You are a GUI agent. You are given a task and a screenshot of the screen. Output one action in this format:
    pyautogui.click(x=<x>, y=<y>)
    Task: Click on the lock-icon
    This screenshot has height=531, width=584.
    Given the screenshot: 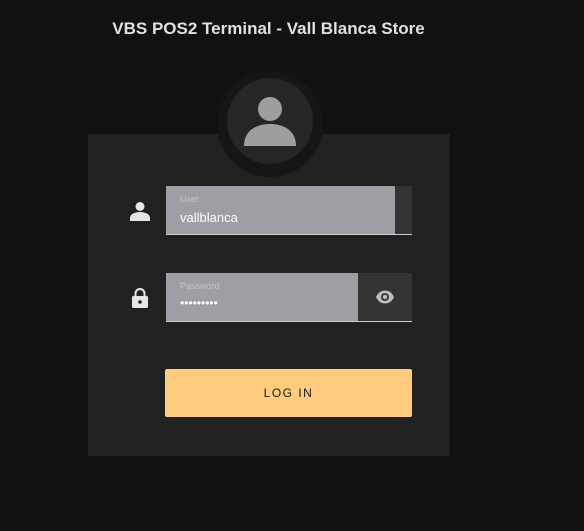 What is the action you would take?
    pyautogui.click(x=140, y=298)
    